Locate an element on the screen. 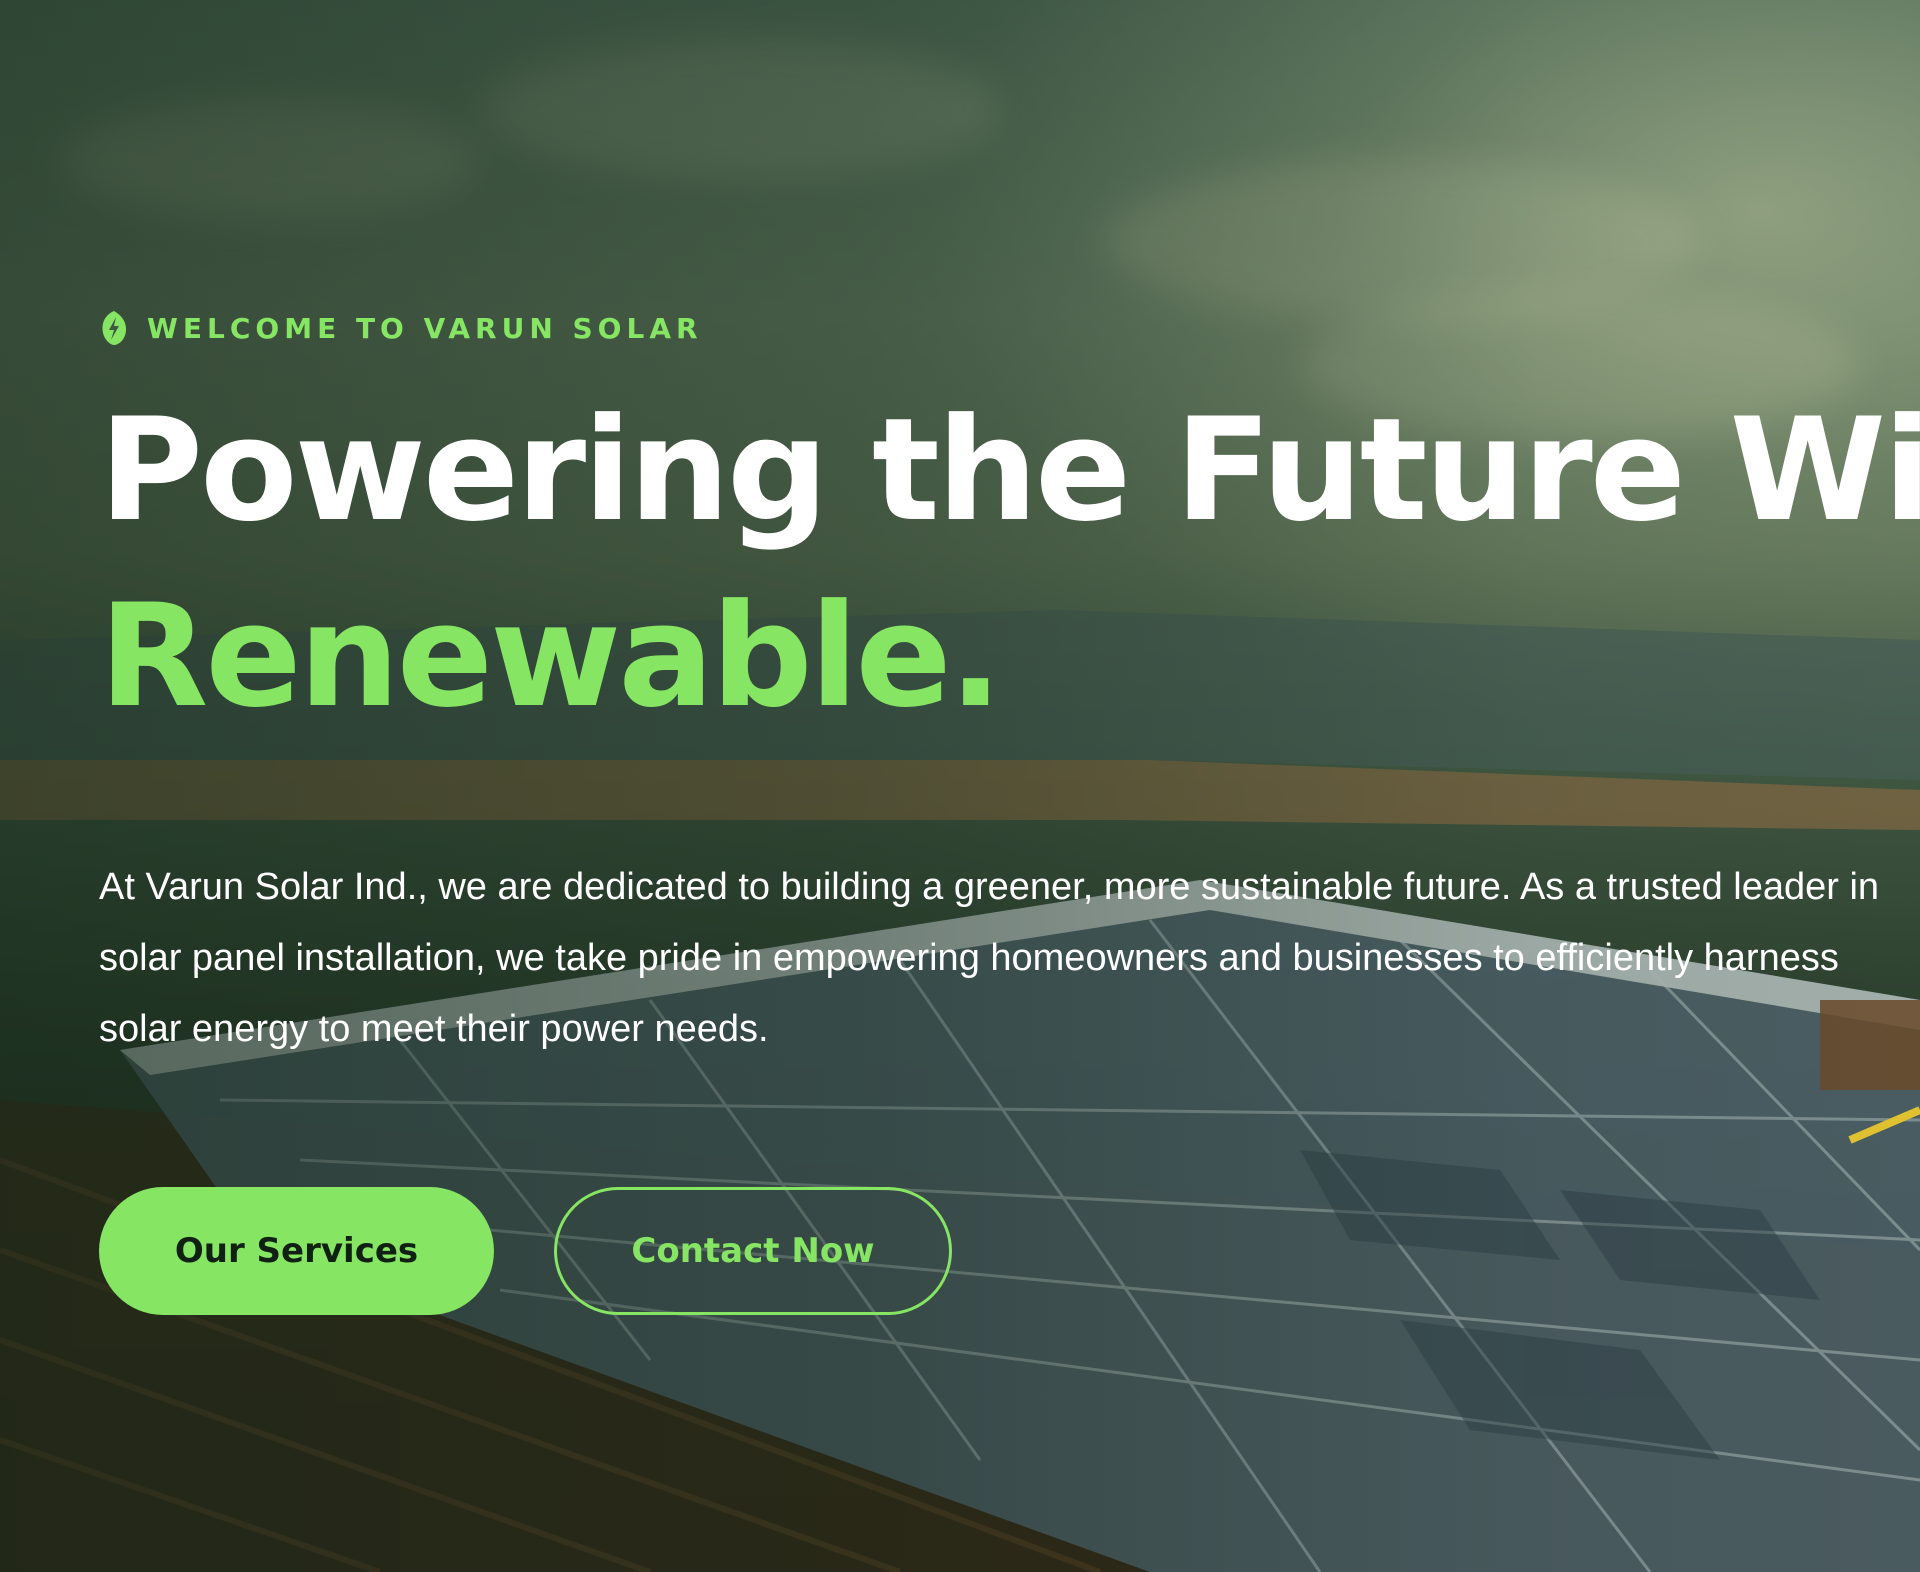 Image resolution: width=1920 pixels, height=1572 pixels. hero-actions: Our Services Contact Now is located at coordinates (525, 1251).